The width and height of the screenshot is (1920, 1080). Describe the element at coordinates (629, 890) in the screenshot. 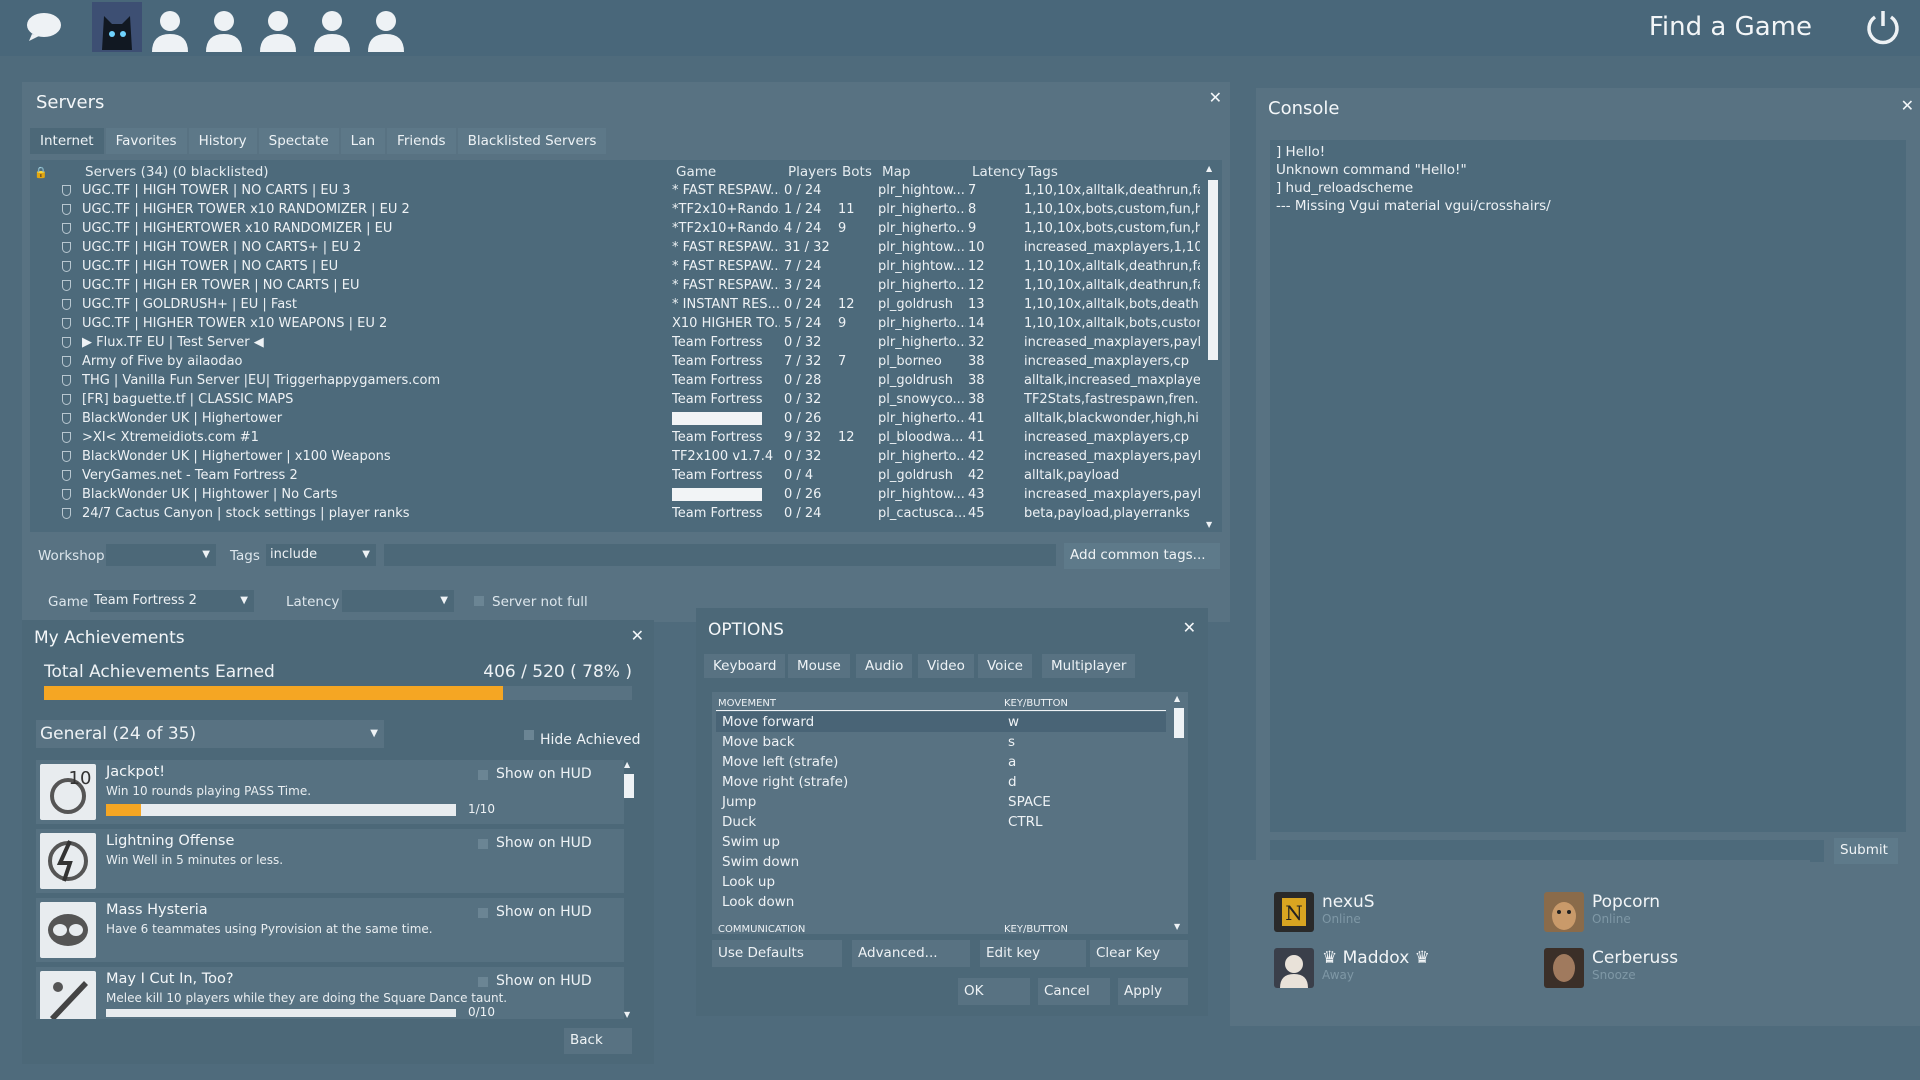

I see `achievements-scrollbar: ▲ ▼` at that location.